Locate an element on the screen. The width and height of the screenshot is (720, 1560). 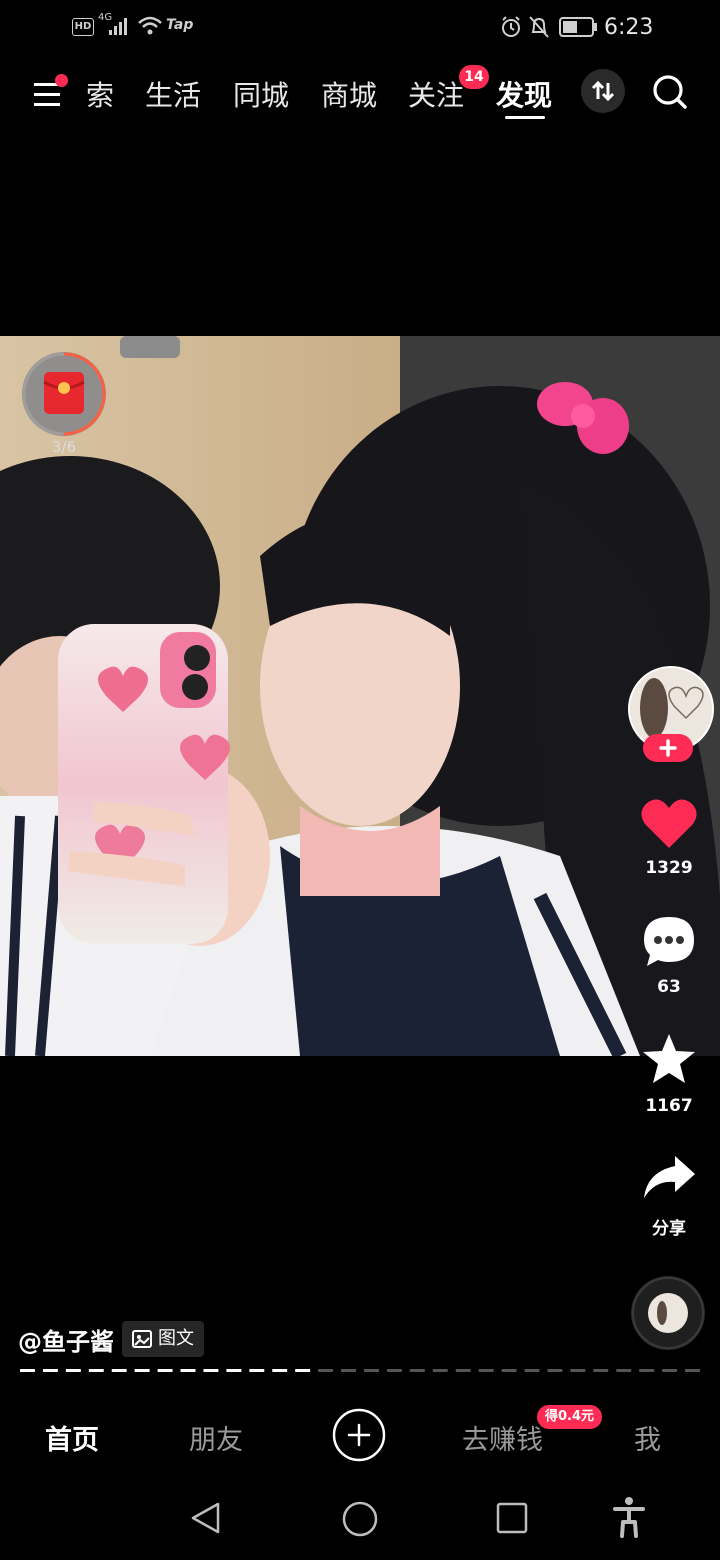
music-disc-icon is located at coordinates (668, 1313).